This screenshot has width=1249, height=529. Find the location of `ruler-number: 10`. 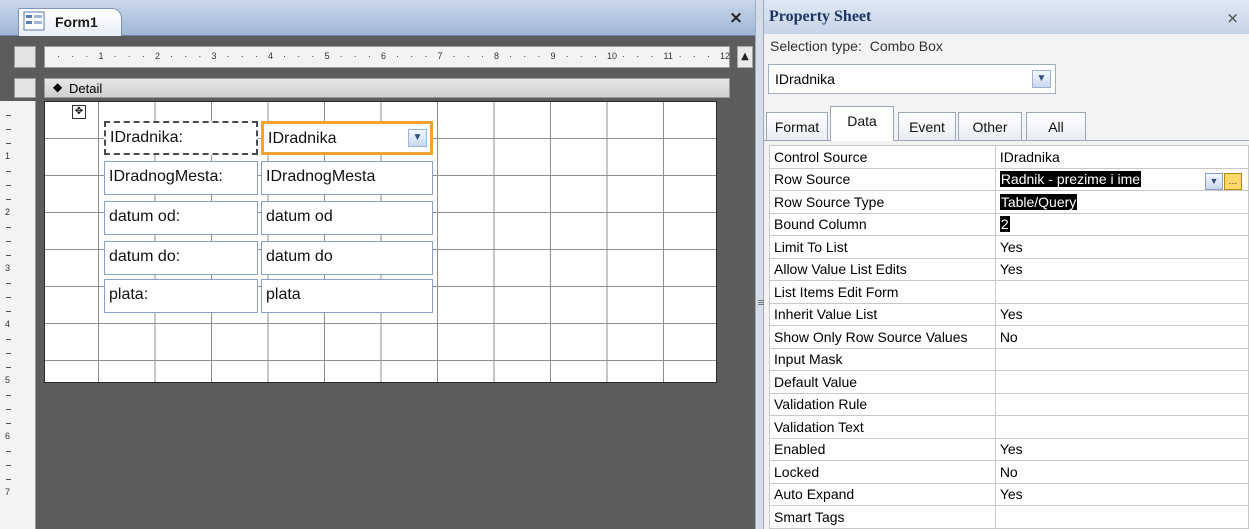

ruler-number: 10 is located at coordinates (612, 56).